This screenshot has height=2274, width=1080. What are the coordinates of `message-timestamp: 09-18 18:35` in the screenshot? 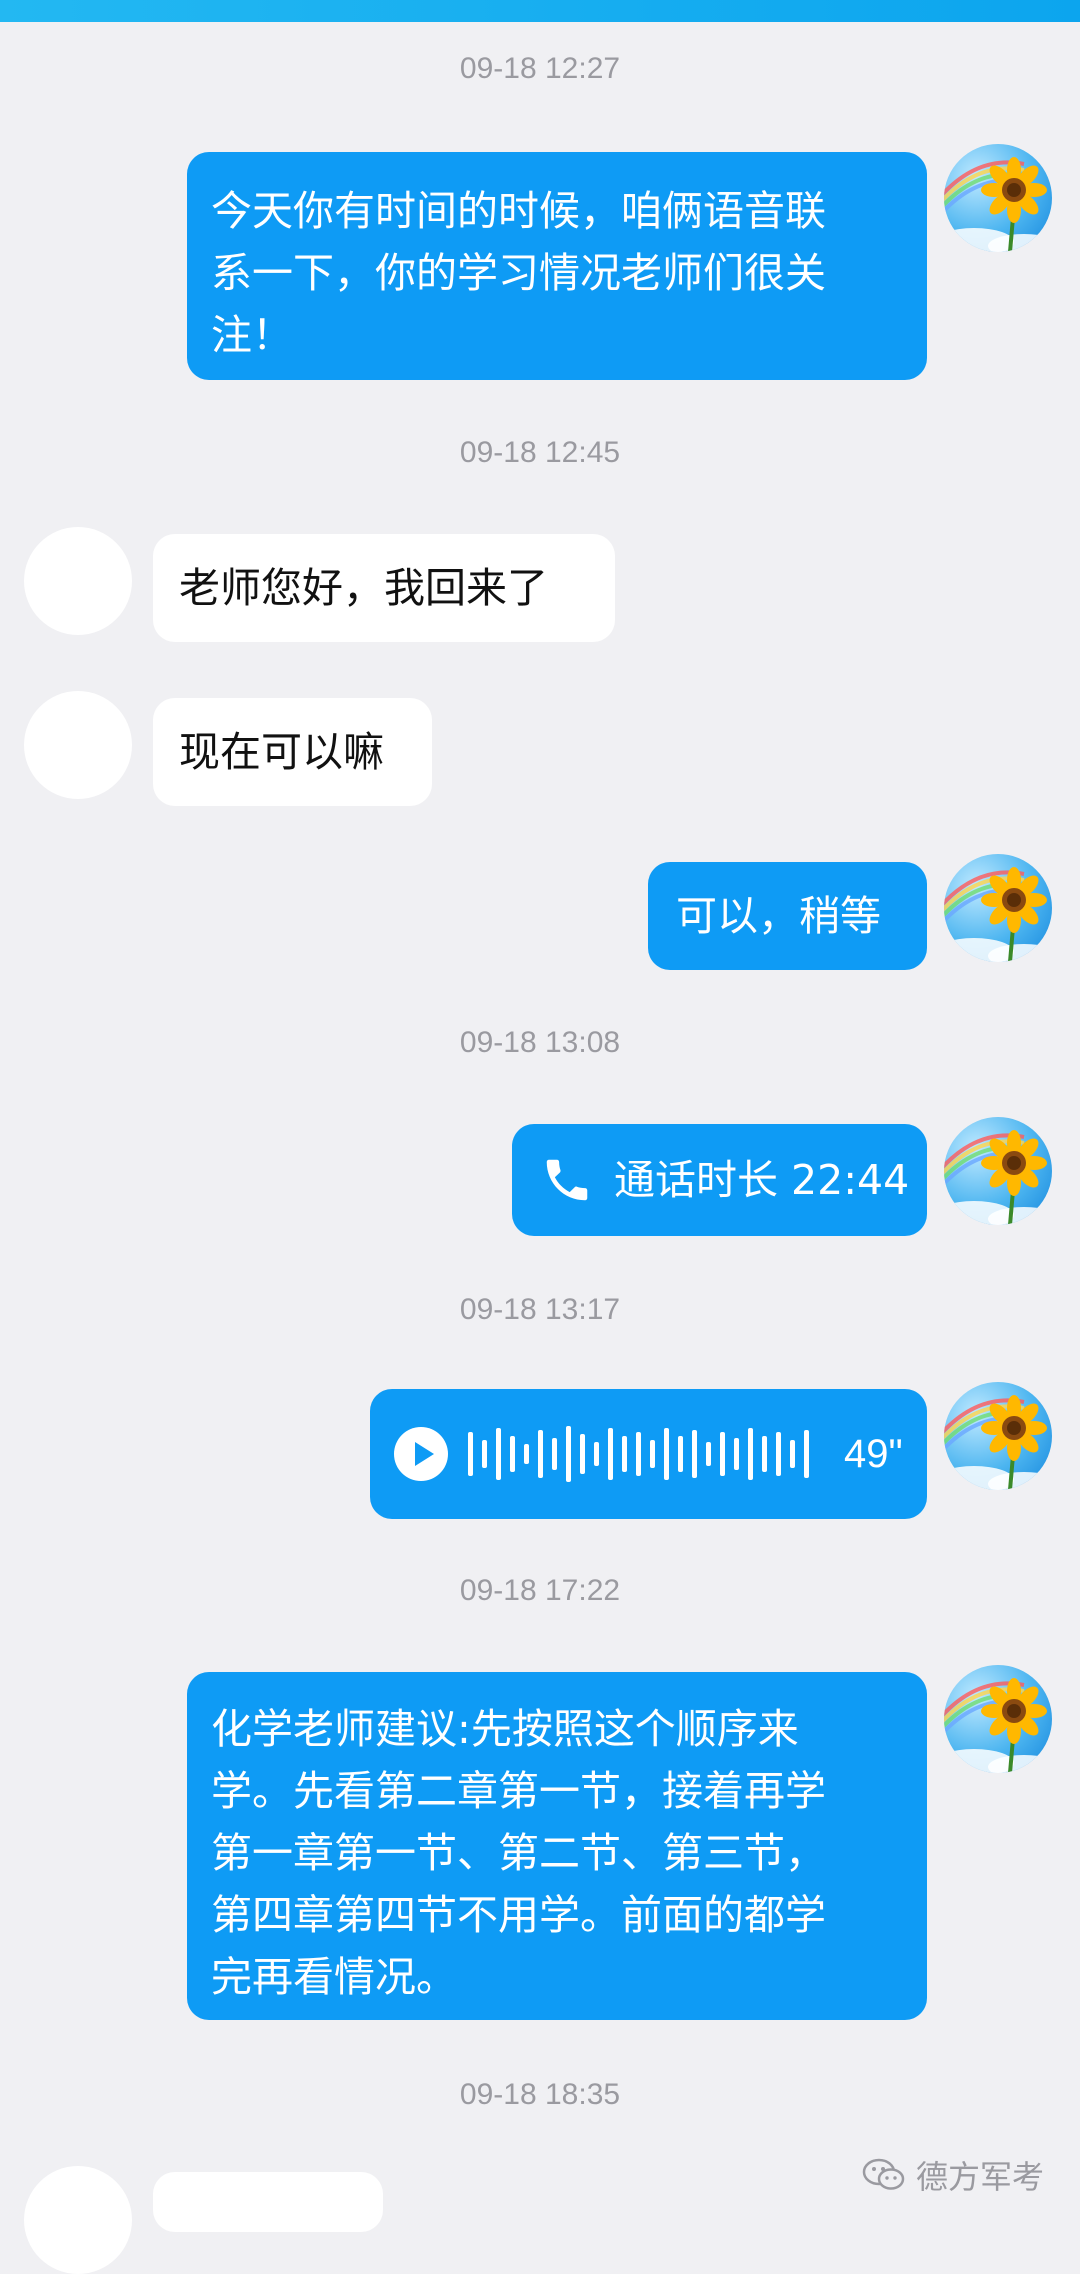 It's located at (540, 2094).